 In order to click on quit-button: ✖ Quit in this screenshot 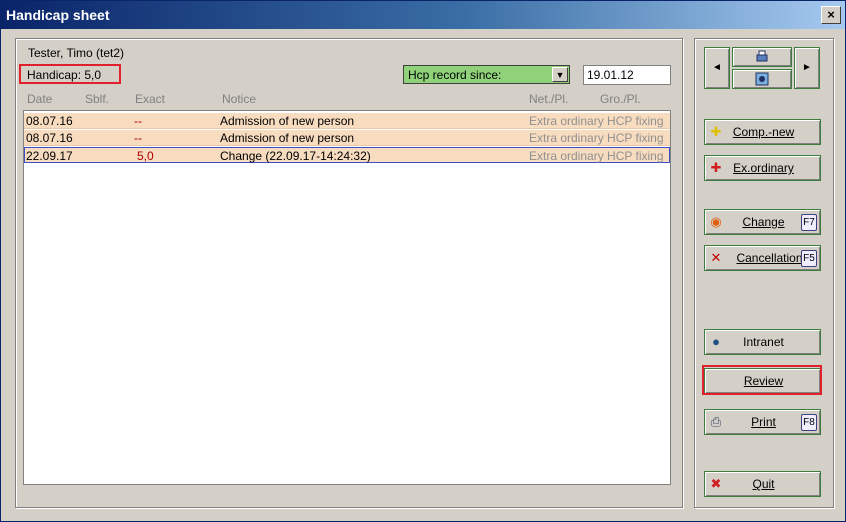, I will do `click(762, 484)`.